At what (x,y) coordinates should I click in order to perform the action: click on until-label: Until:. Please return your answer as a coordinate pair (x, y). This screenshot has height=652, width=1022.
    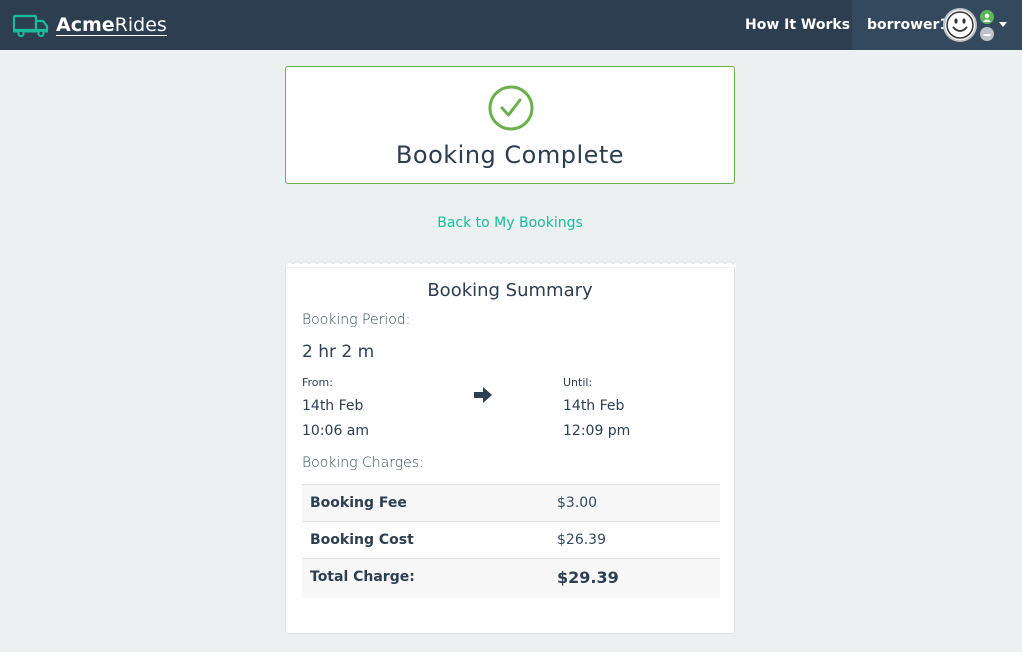
    Looking at the image, I should click on (578, 382).